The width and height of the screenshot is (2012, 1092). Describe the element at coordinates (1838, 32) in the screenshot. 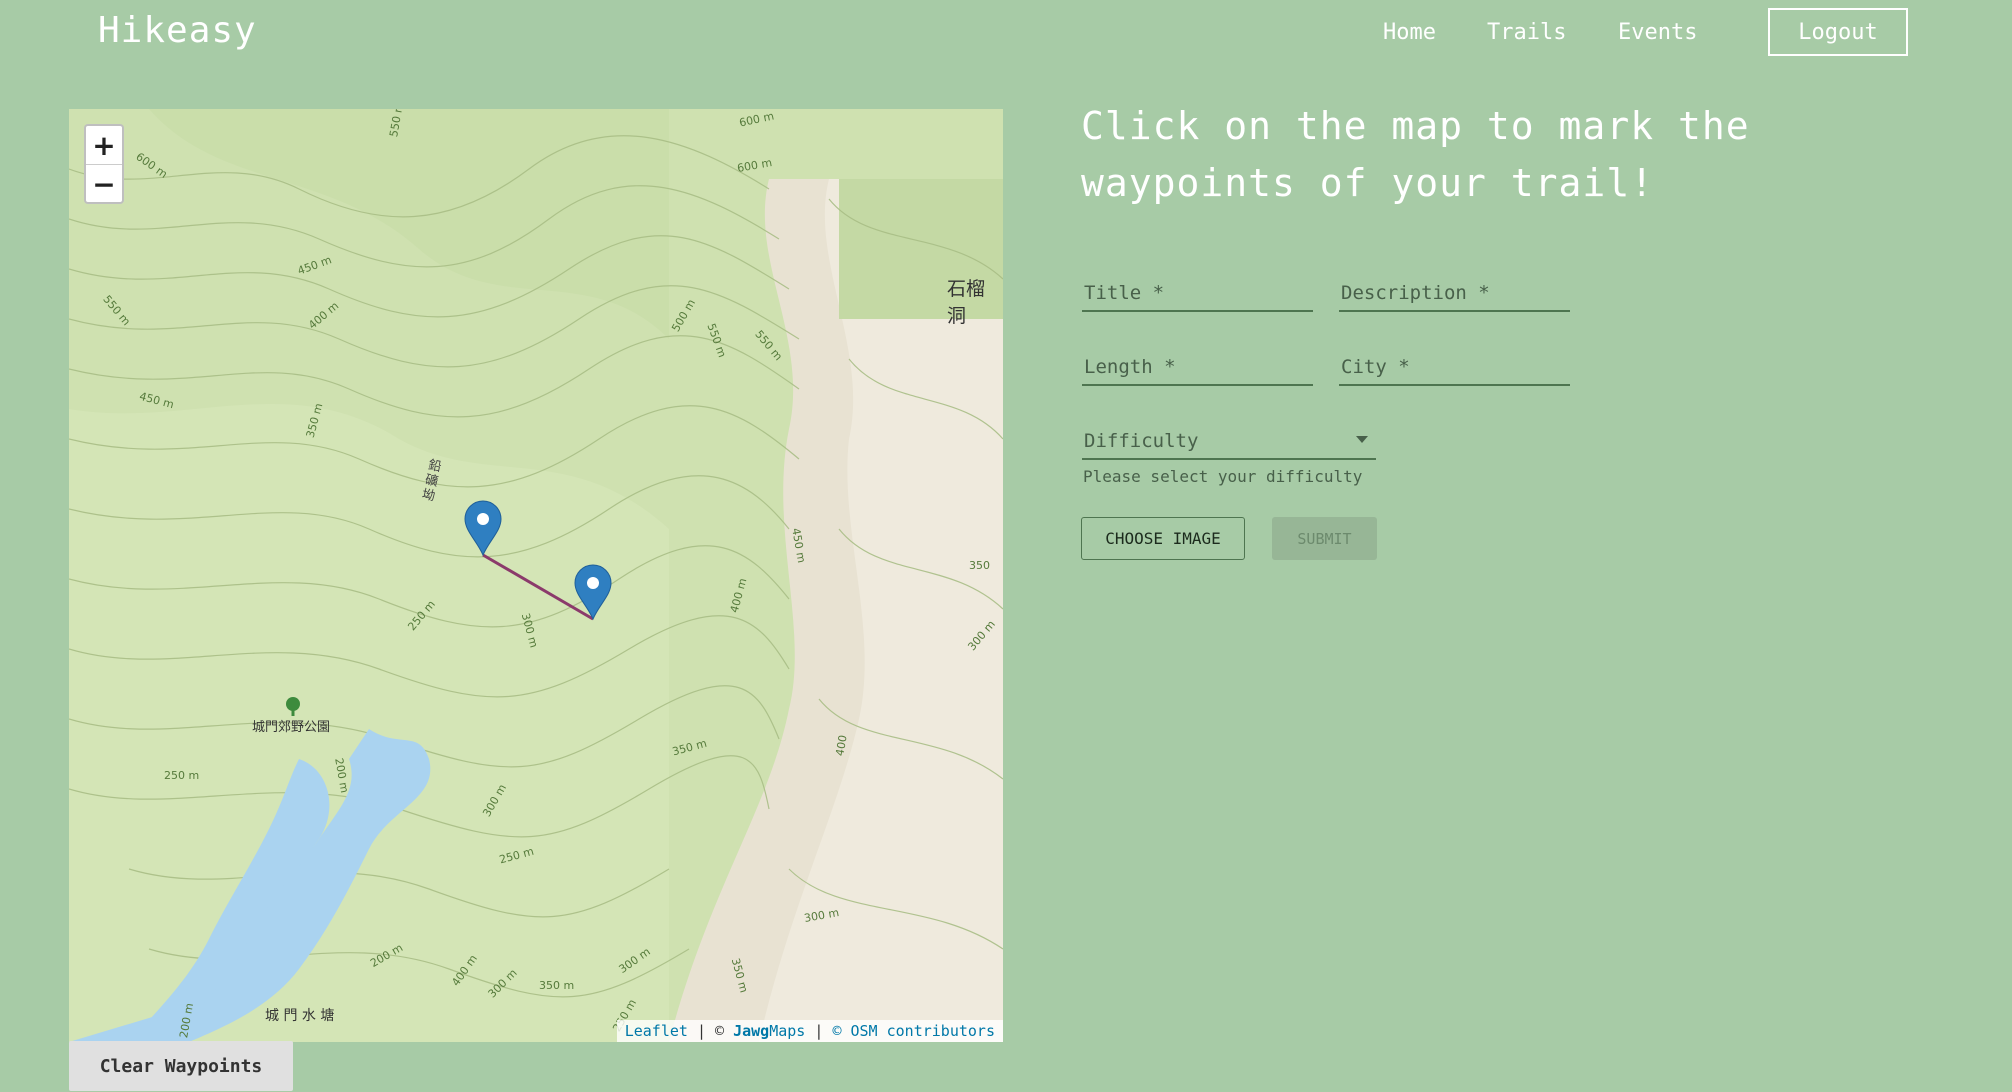

I see `logout-button: Logout` at that location.